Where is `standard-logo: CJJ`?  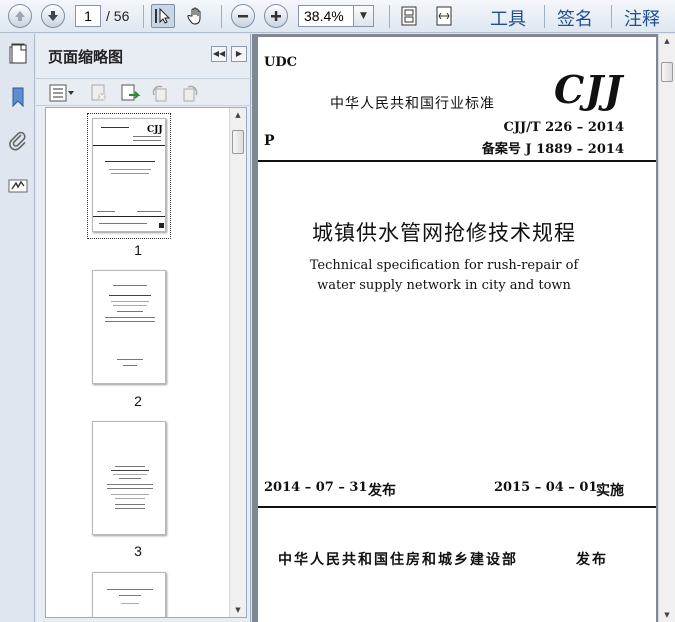 standard-logo: CJJ is located at coordinates (589, 89).